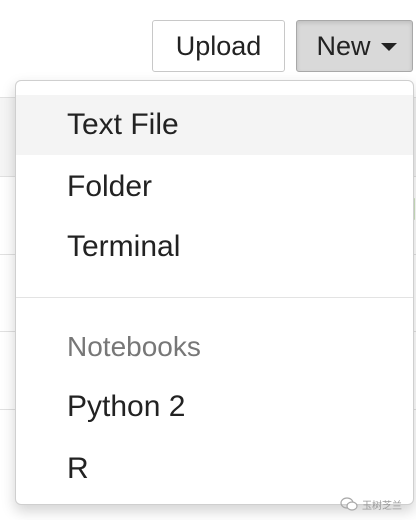  What do you see at coordinates (78, 468) in the screenshot?
I see `menu-item-label: R` at bounding box center [78, 468].